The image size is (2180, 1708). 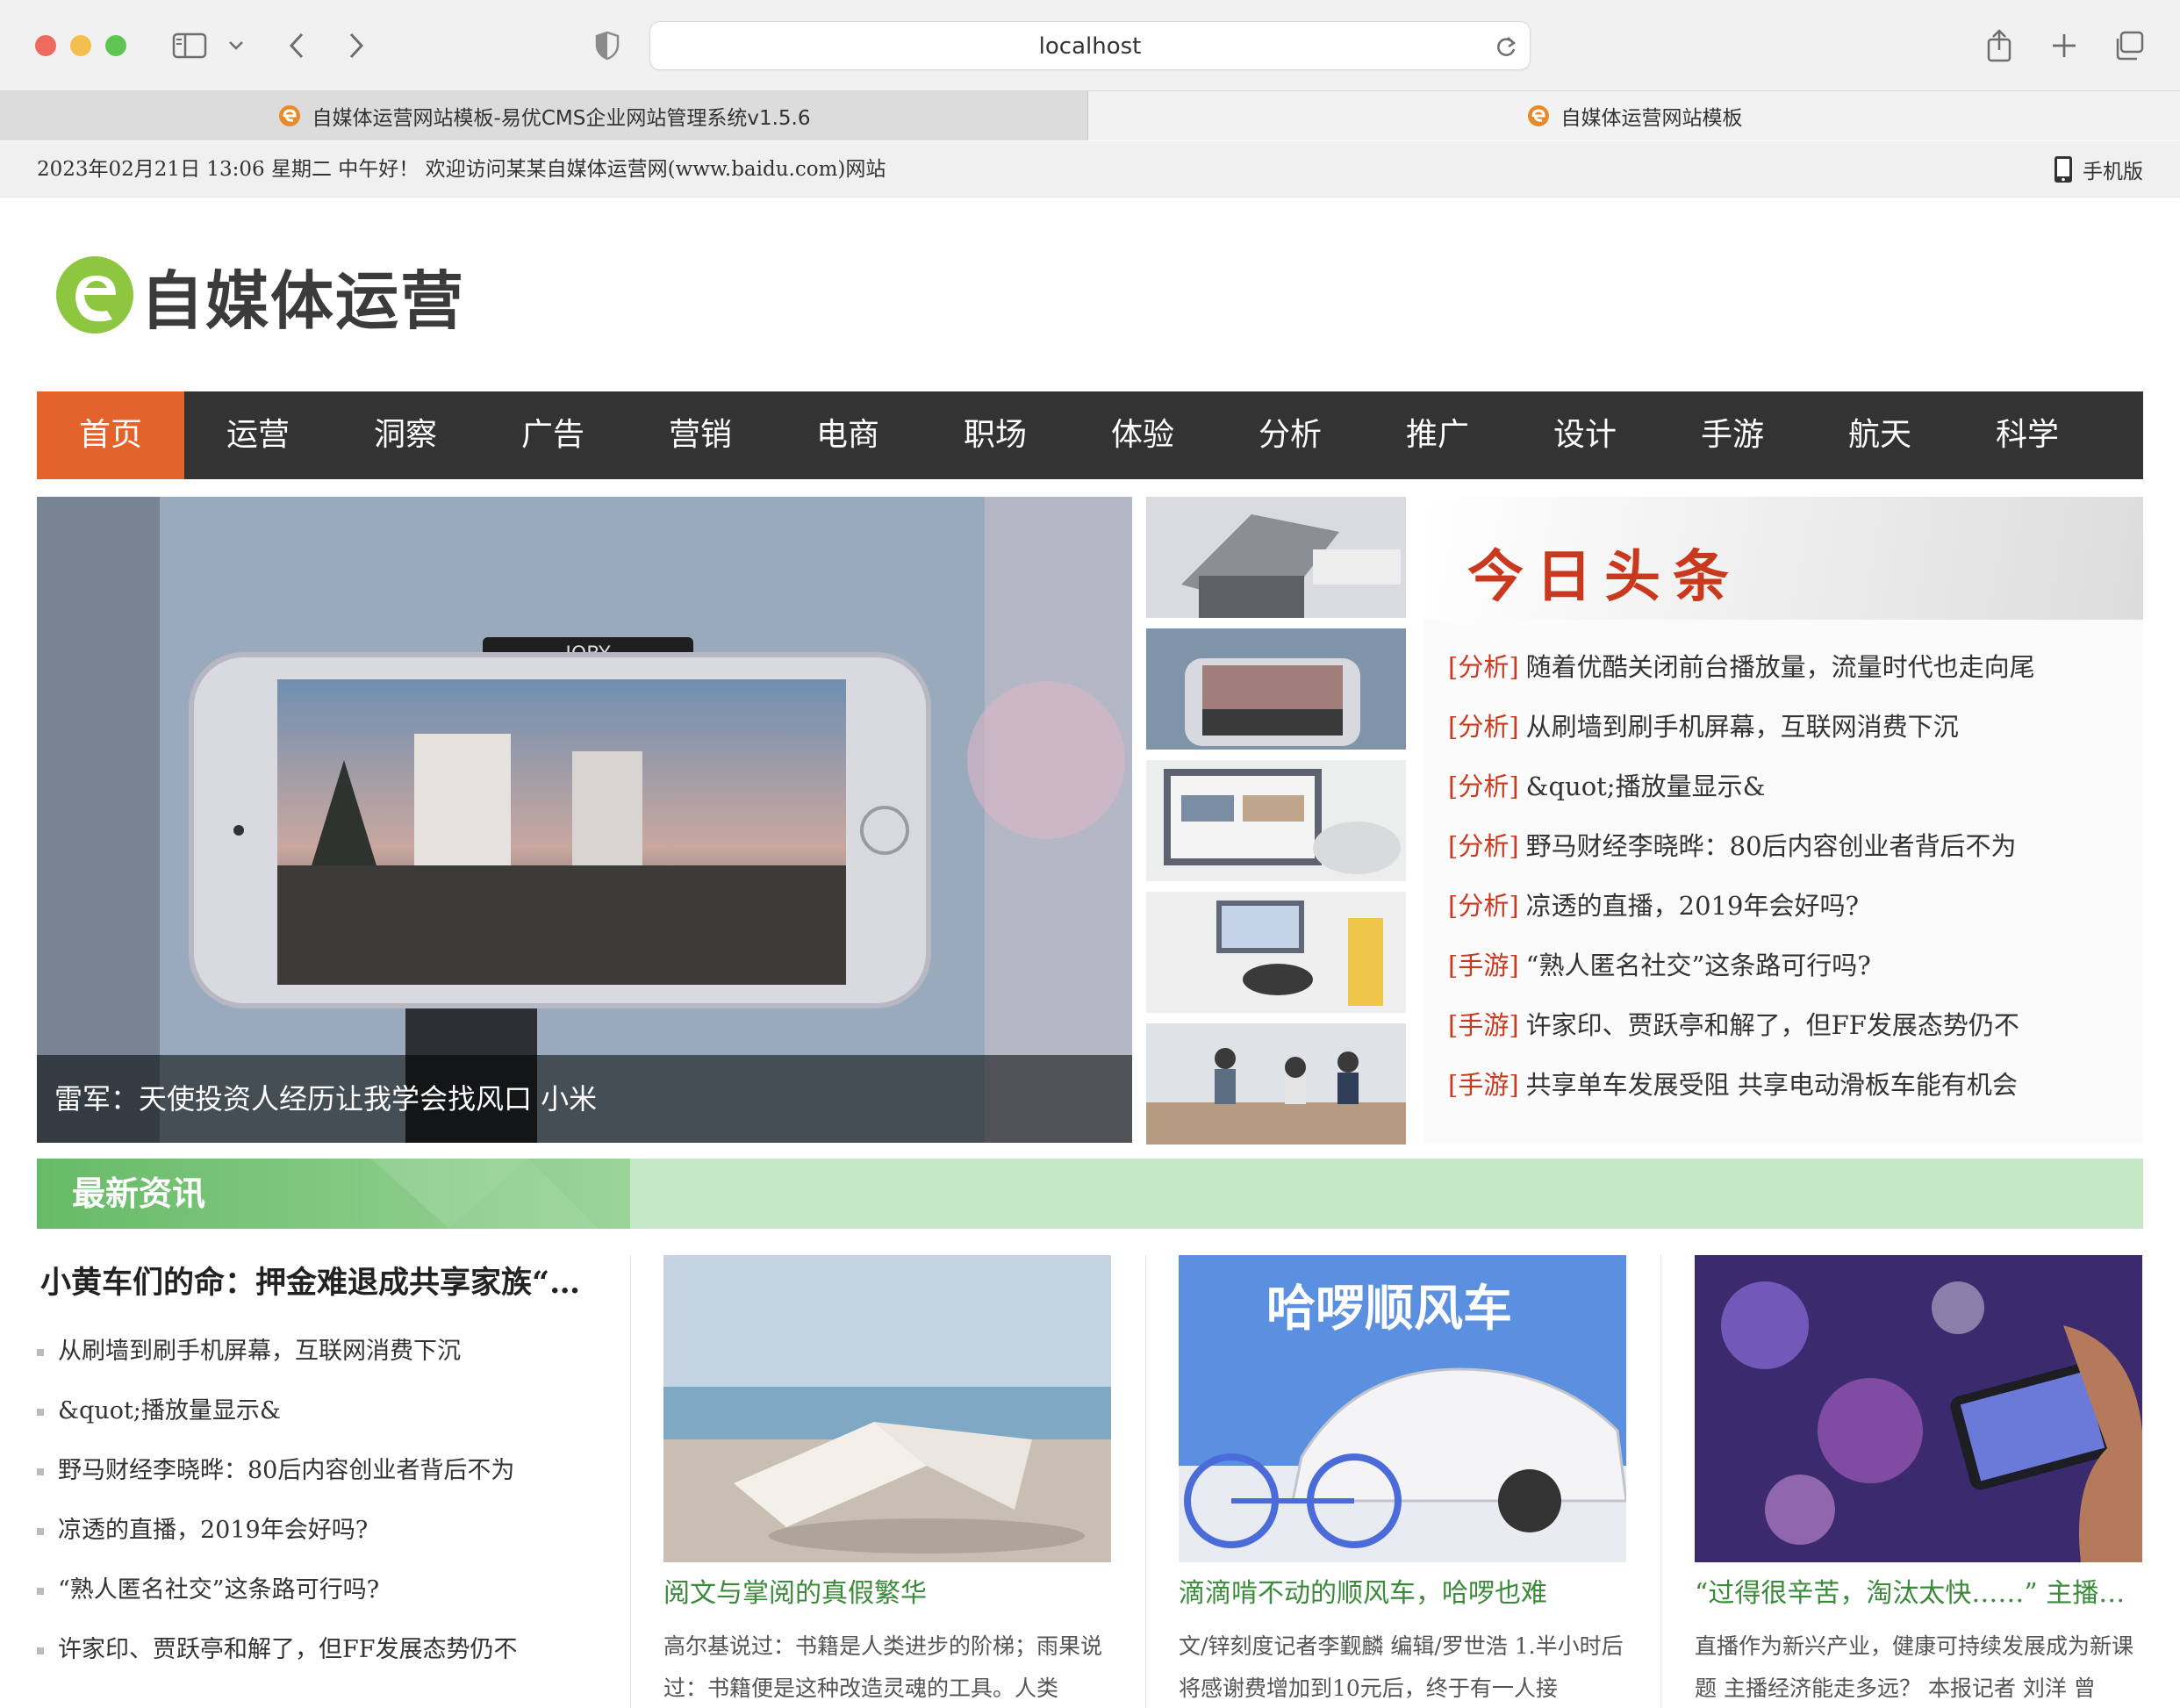 I want to click on eyoucms-favicon-icon, so click(x=1538, y=115).